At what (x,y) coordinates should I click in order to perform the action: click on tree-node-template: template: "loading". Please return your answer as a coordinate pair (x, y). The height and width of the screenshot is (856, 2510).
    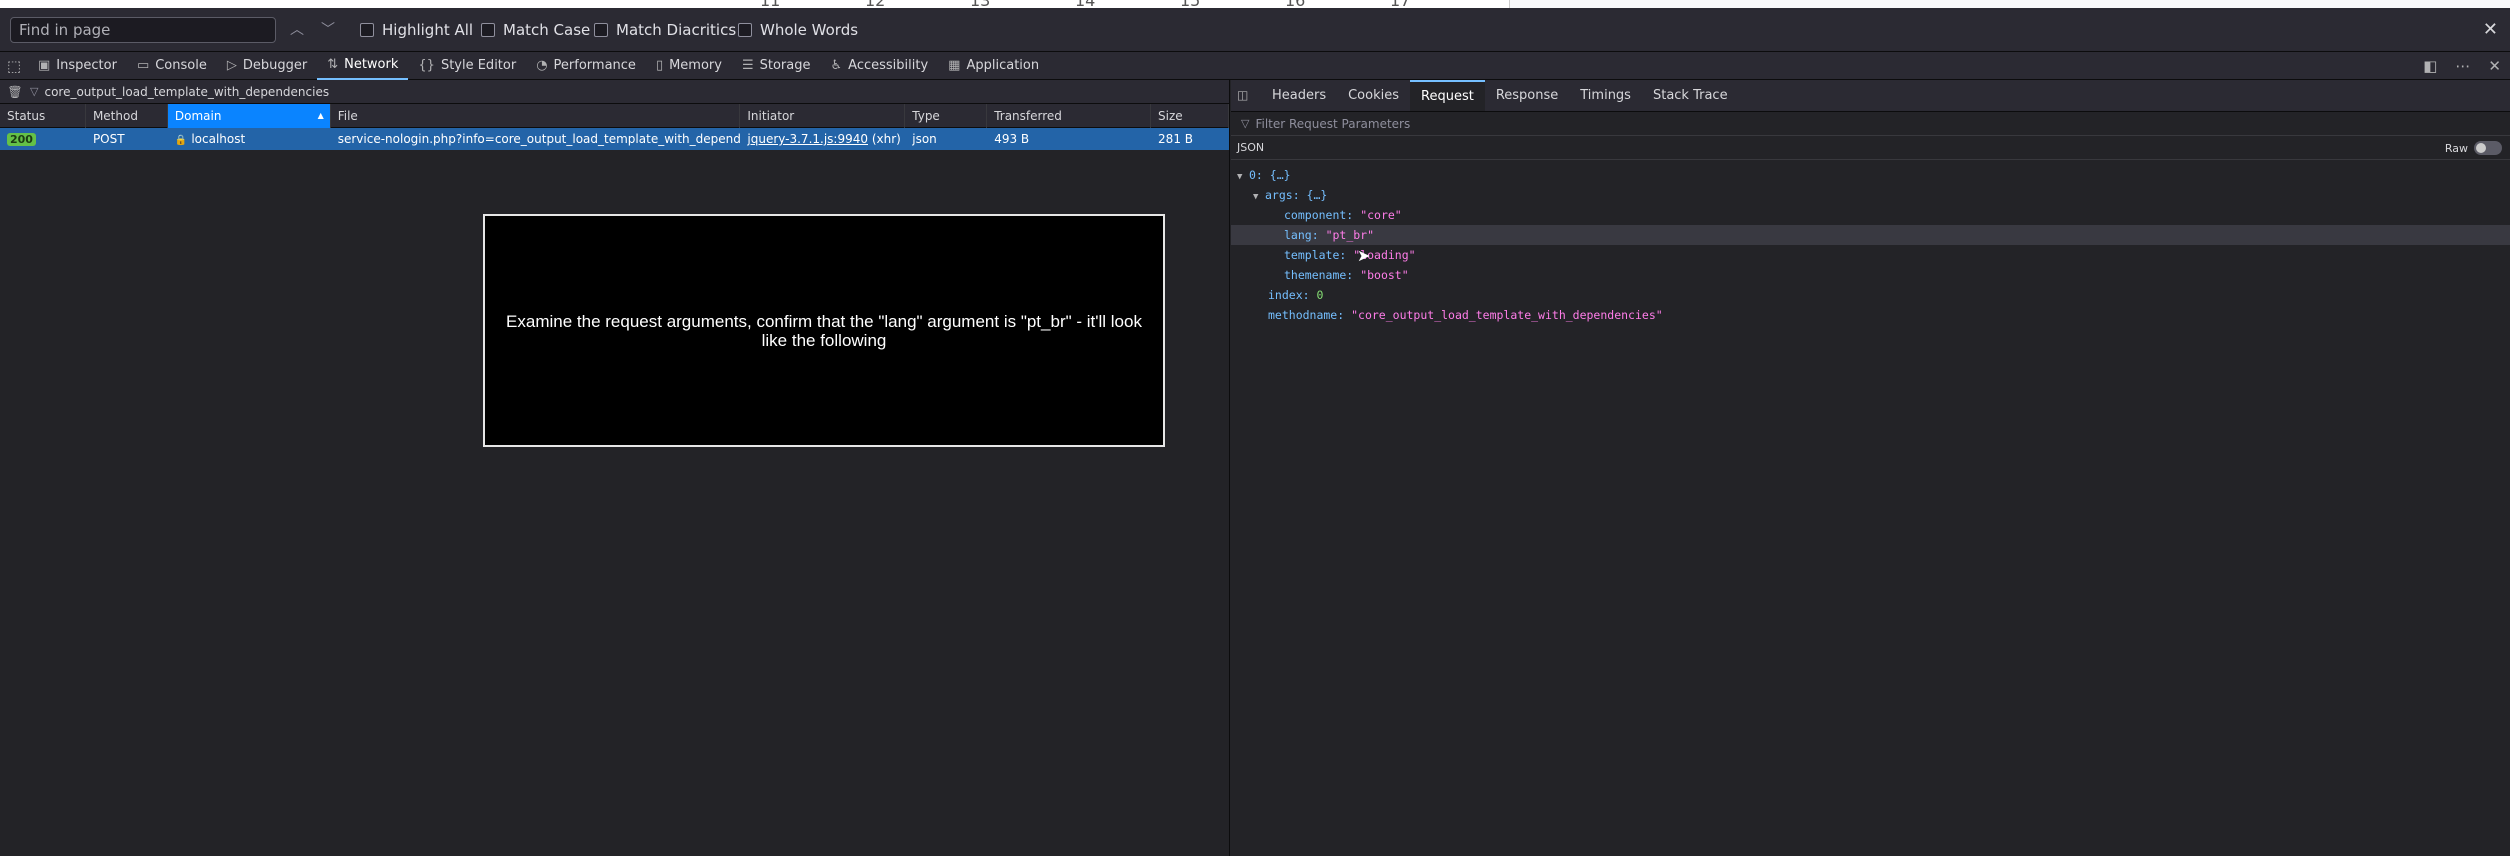
    Looking at the image, I should click on (1870, 255).